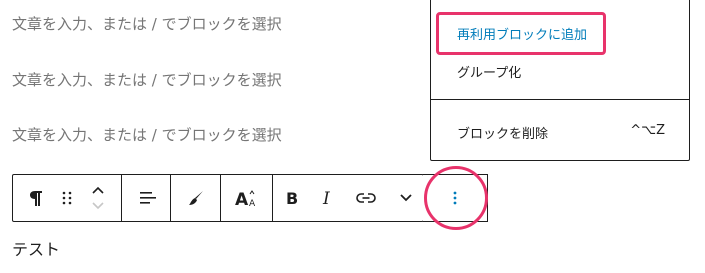 The width and height of the screenshot is (705, 273). I want to click on paragraph-placeholder-3: 文章を入力、または / でブロックを選択, so click(147, 134).